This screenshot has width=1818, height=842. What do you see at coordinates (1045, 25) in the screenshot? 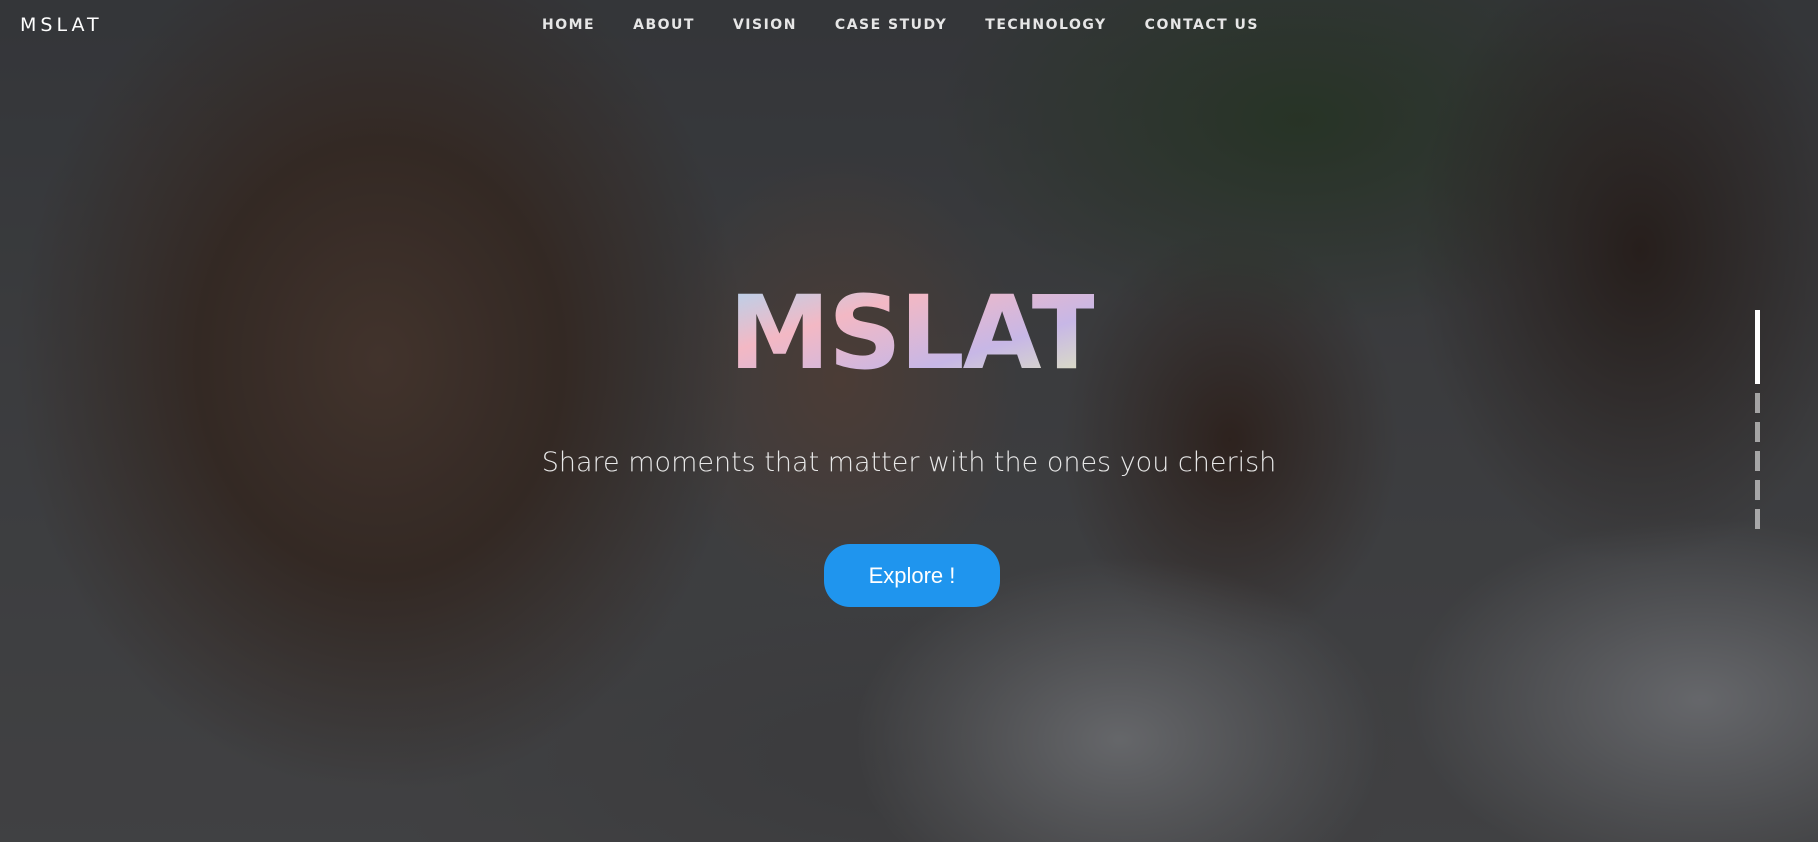
I see `nav-technology: TECHNOLOGY` at bounding box center [1045, 25].